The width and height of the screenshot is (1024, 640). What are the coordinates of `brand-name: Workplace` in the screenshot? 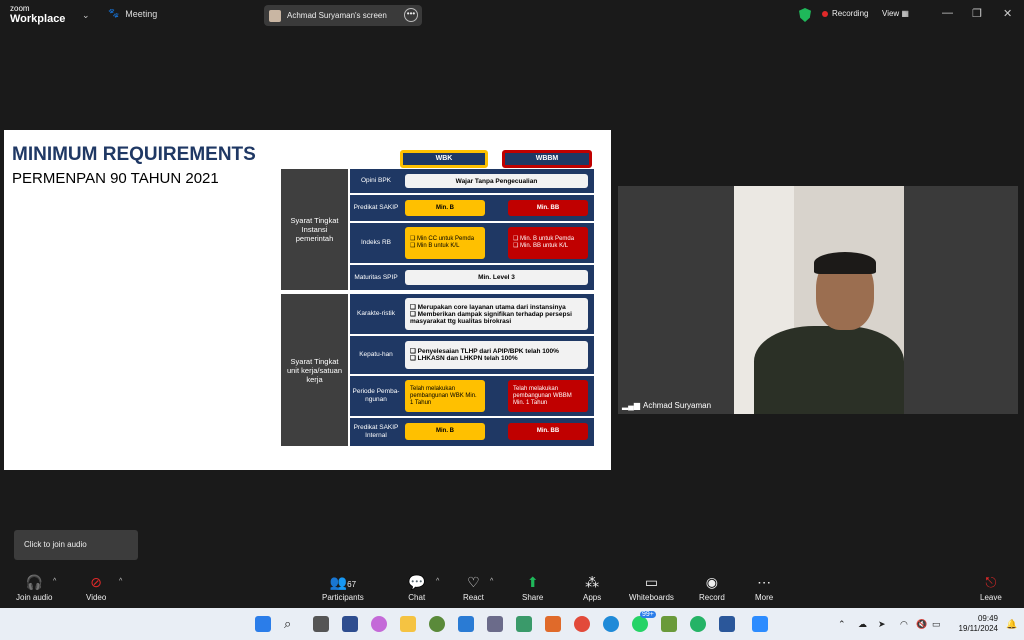 It's located at (38, 19).